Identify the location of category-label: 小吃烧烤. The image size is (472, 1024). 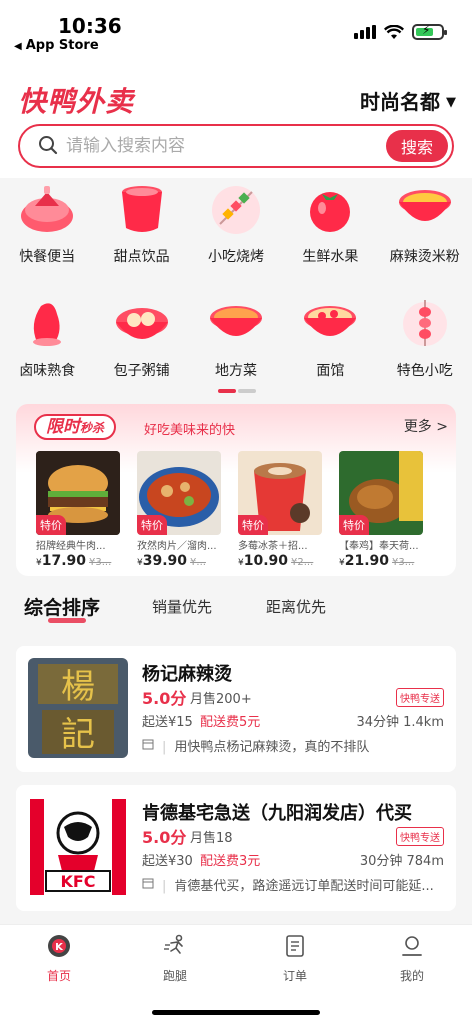
(235, 257).